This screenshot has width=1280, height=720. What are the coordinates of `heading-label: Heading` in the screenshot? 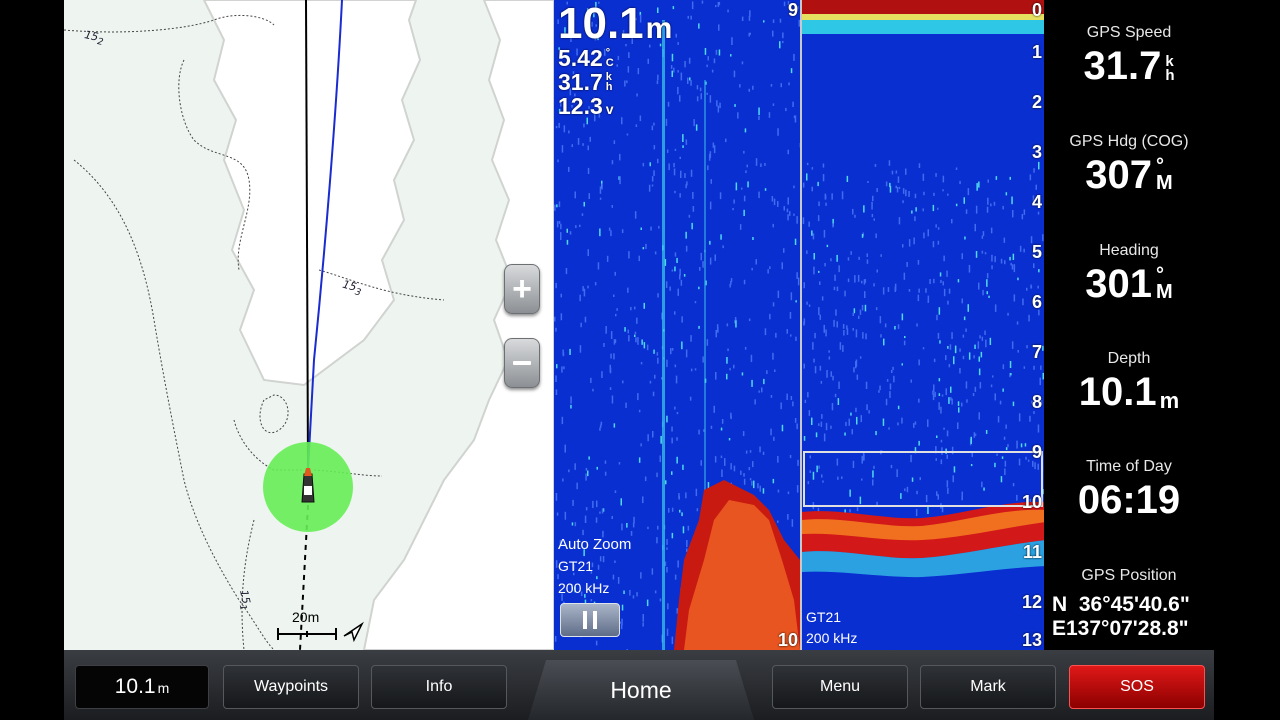 It's located at (1129, 250).